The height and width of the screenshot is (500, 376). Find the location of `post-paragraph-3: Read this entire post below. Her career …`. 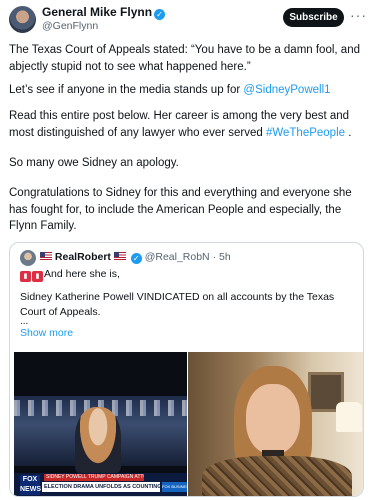

post-paragraph-3: Read this entire post below. Her career … is located at coordinates (190, 124).